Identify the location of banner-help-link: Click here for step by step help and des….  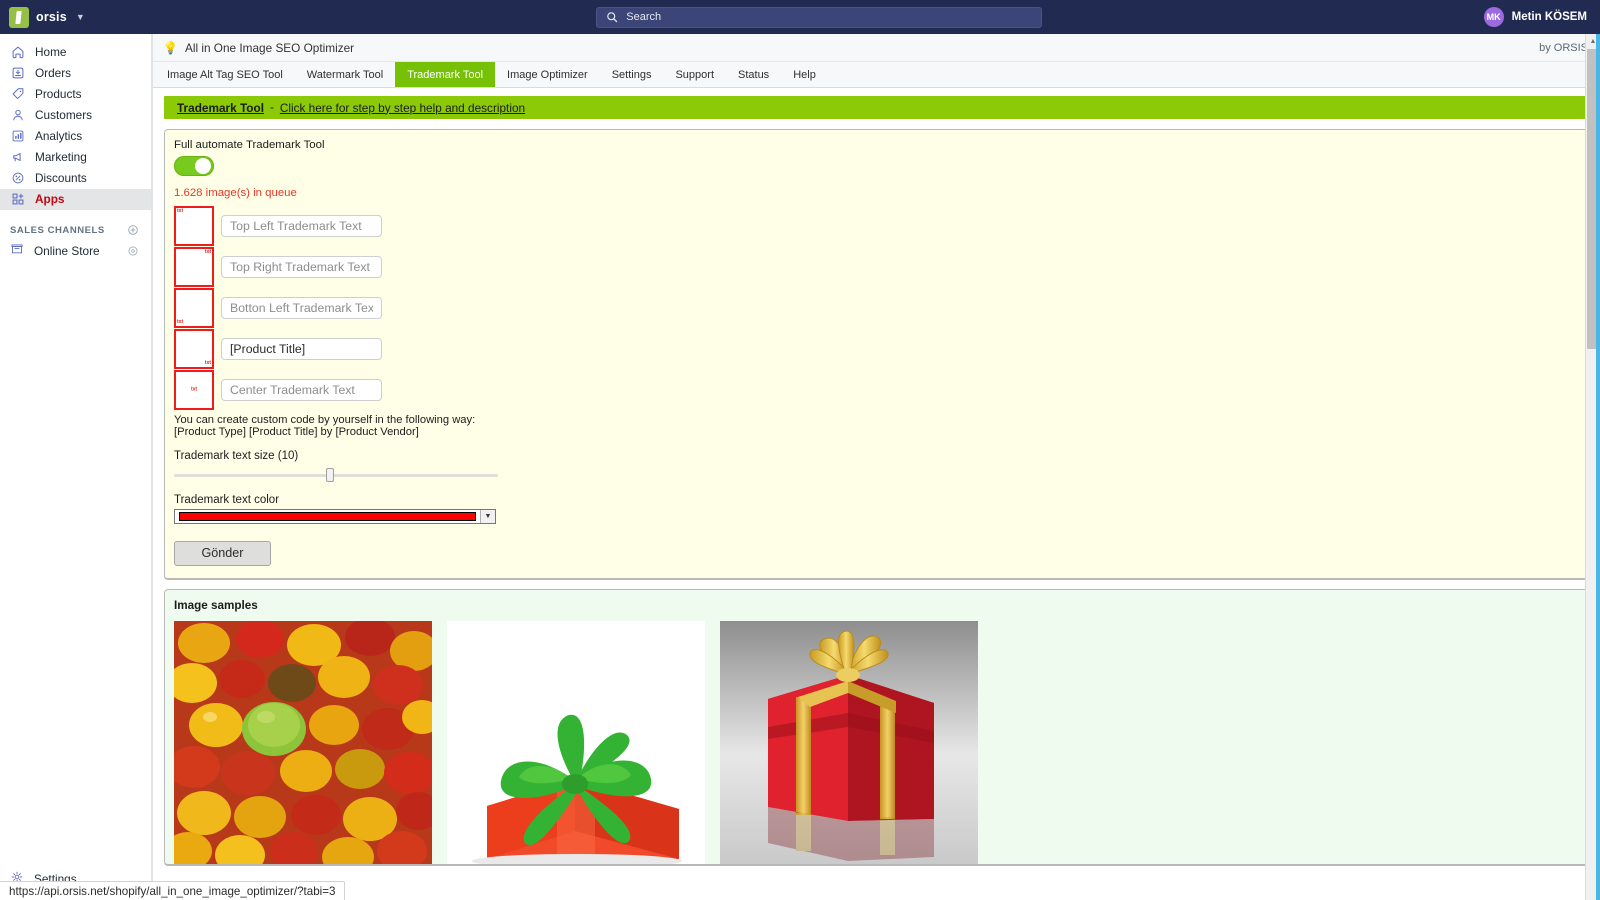
(402, 108).